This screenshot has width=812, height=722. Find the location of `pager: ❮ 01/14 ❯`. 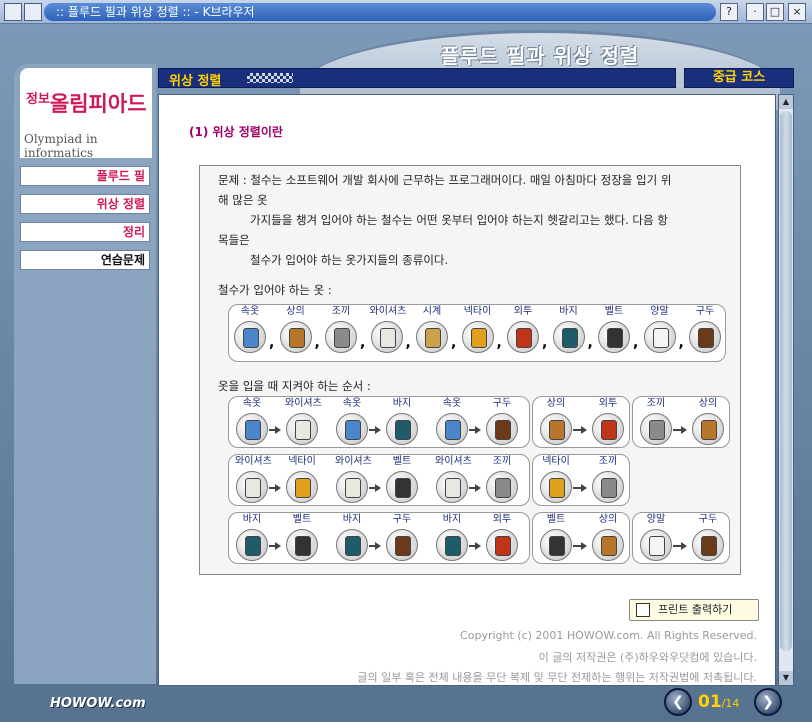

pager: ❮ 01/14 ❯ is located at coordinates (725, 702).